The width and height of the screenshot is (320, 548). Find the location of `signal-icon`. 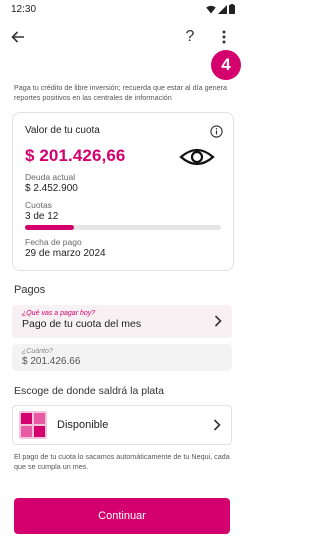

signal-icon is located at coordinates (222, 9).